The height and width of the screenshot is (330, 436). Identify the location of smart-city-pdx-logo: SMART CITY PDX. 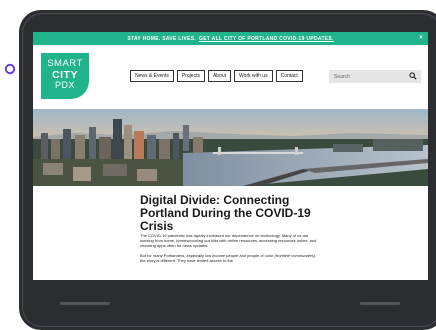
(65, 76).